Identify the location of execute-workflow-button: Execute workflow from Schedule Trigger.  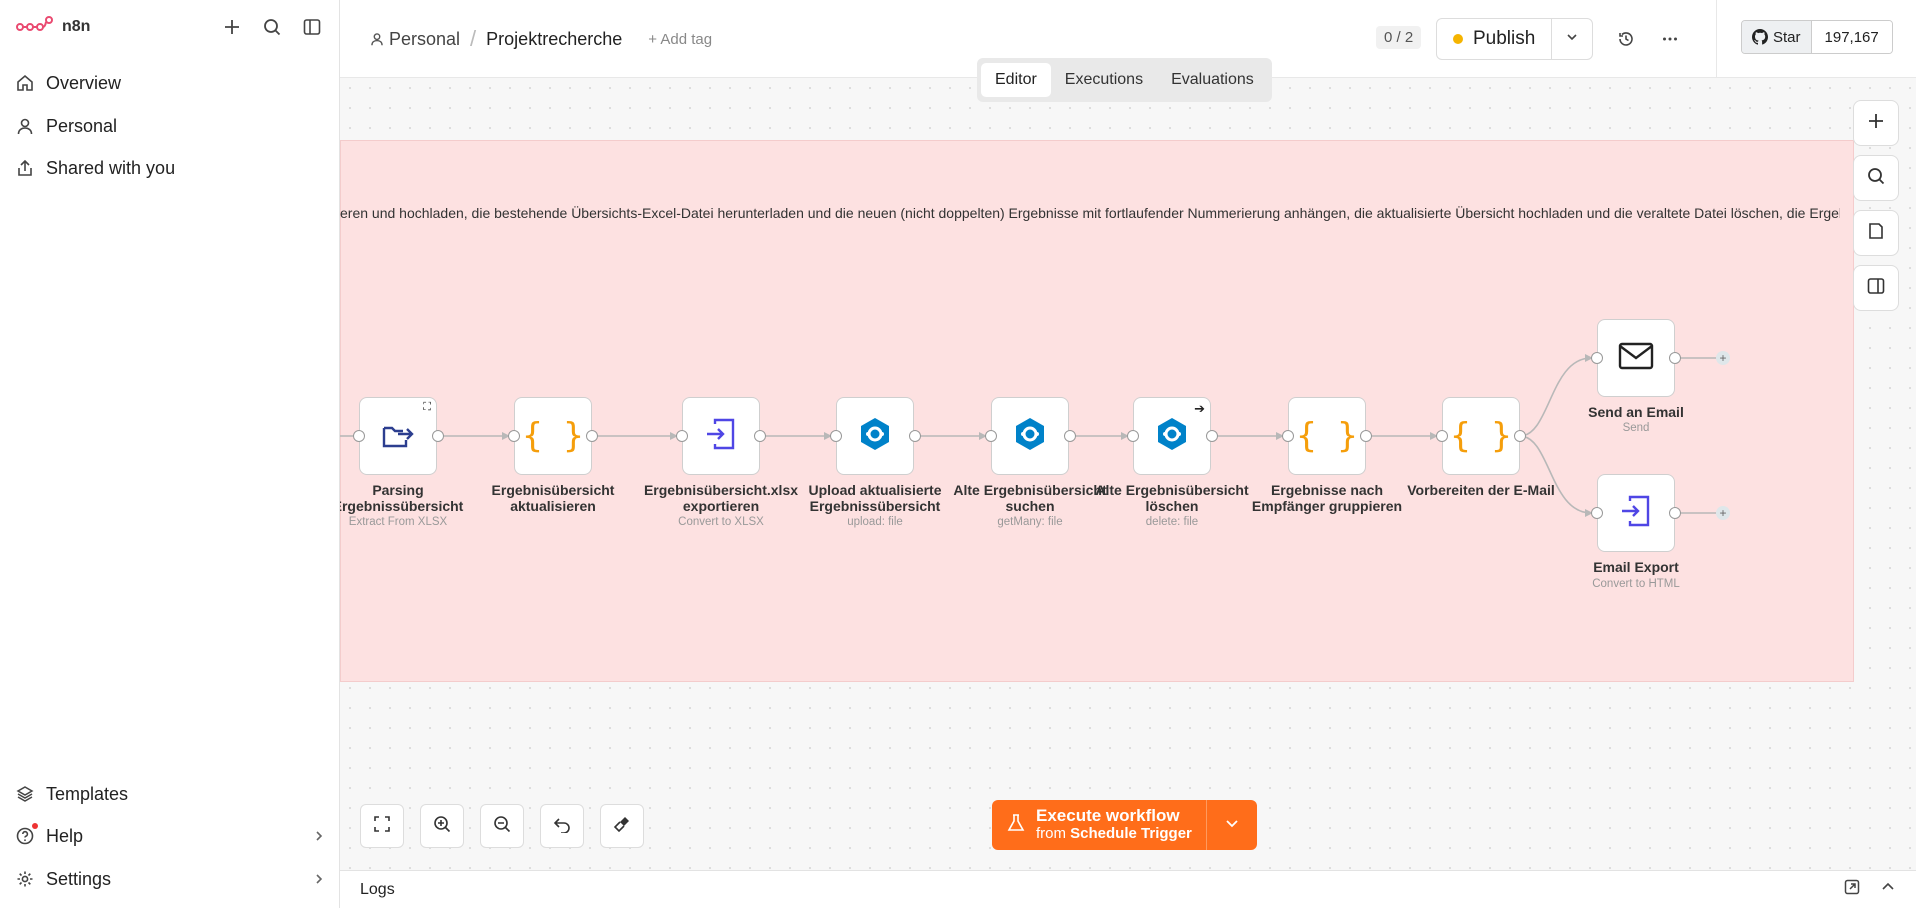
(1099, 825).